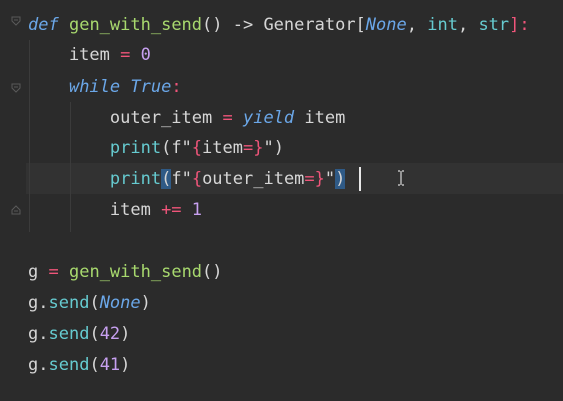  What do you see at coordinates (110, 365) in the screenshot?
I see `code-token: 41` at bounding box center [110, 365].